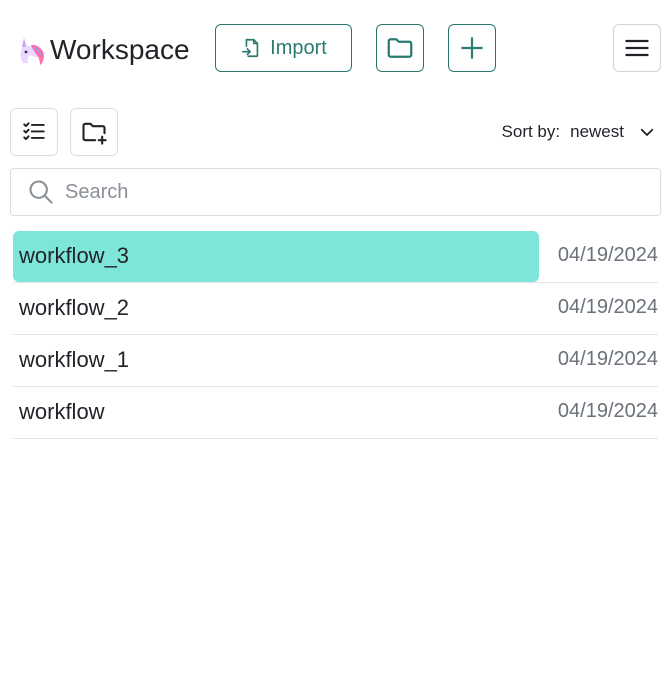  I want to click on import-label: Import, so click(298, 47).